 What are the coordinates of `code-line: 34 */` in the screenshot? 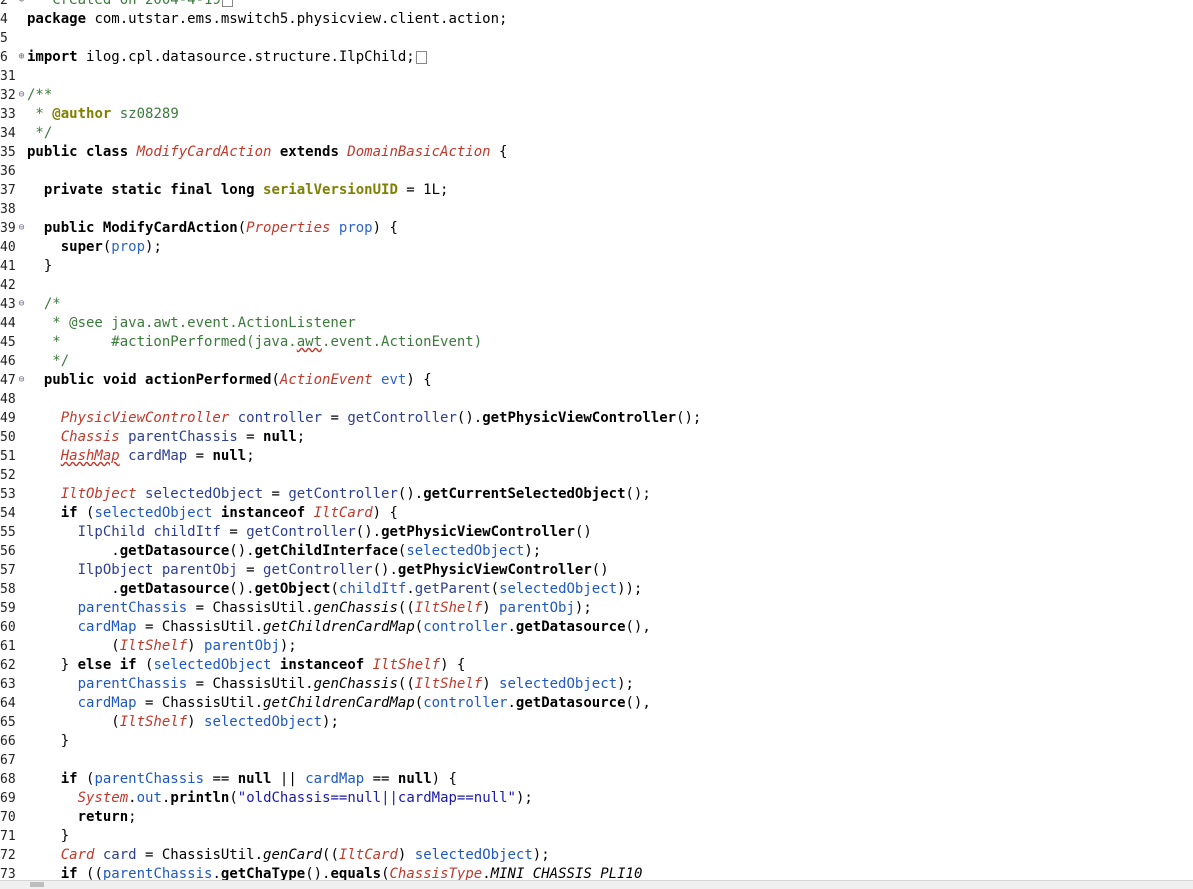 It's located at (596, 133).